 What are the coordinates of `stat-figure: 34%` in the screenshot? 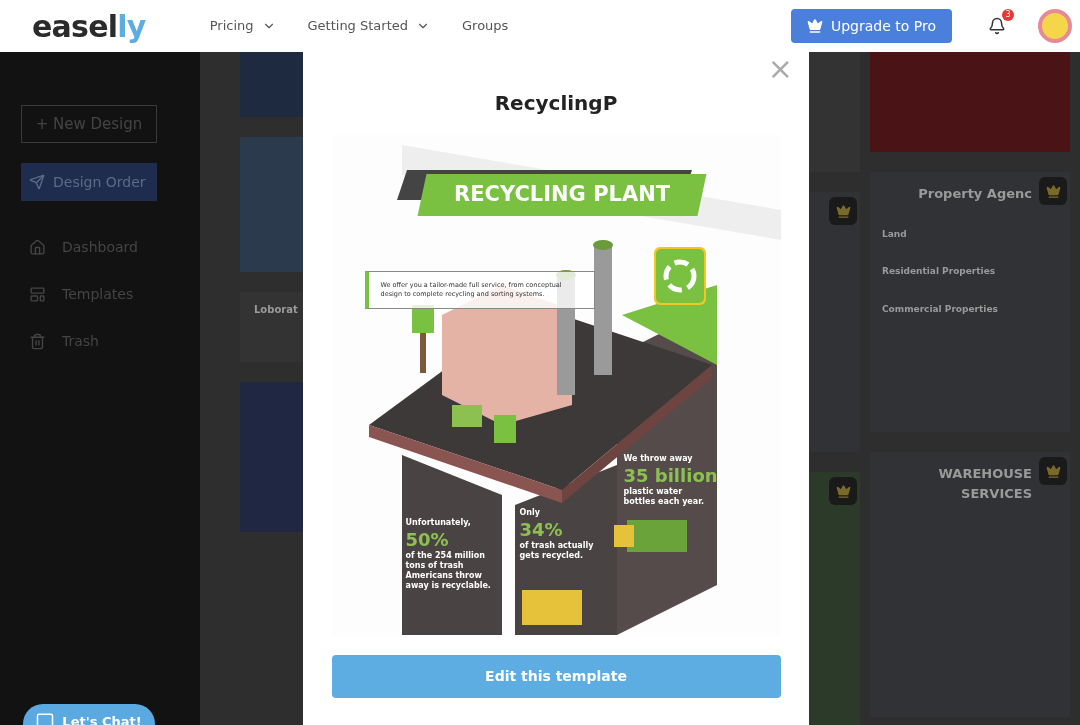 It's located at (541, 530).